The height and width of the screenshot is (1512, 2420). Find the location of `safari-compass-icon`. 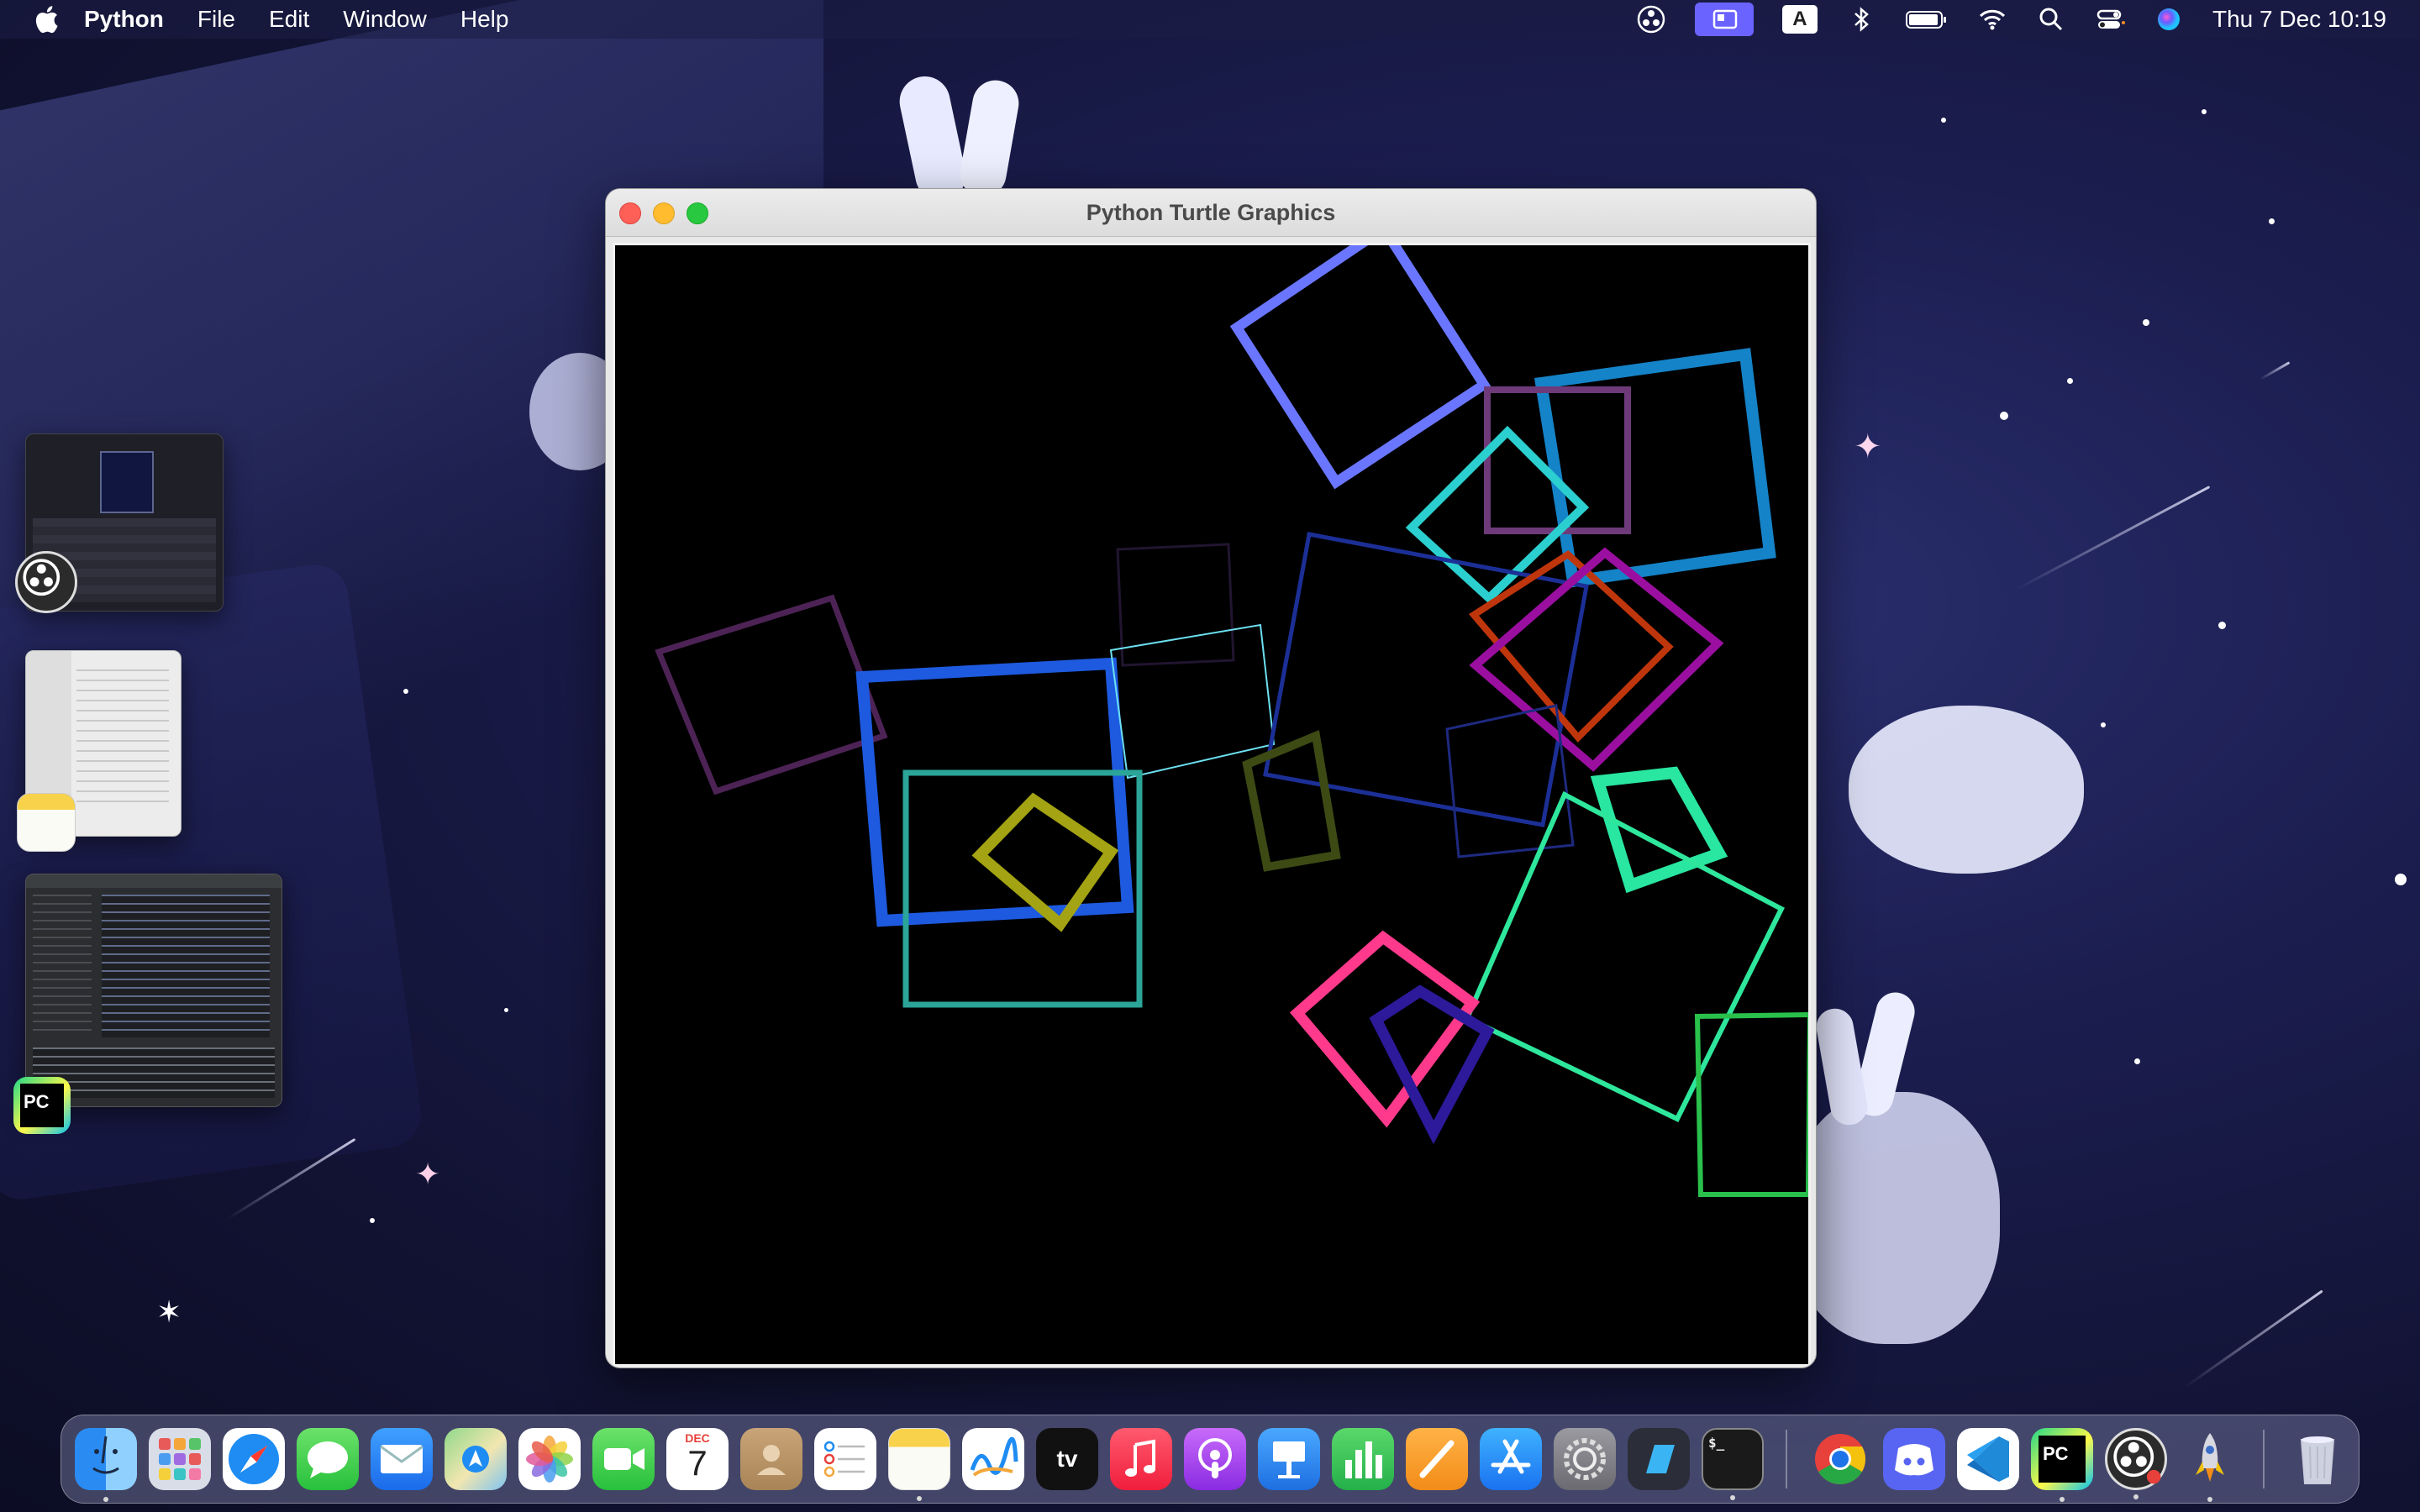

safari-compass-icon is located at coordinates (254, 1459).